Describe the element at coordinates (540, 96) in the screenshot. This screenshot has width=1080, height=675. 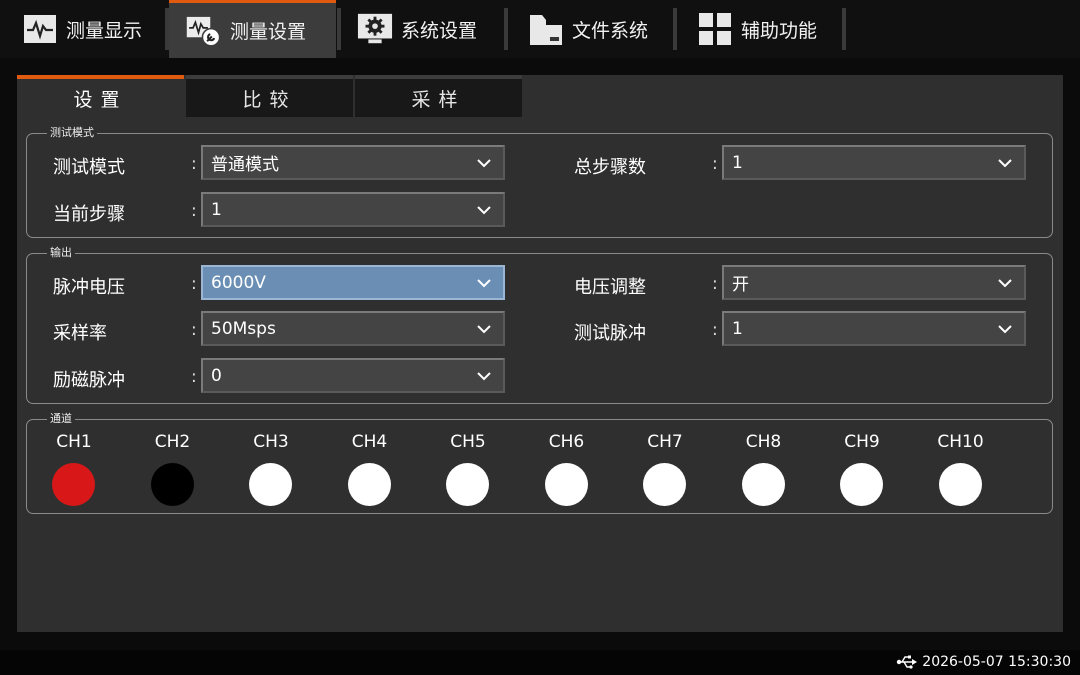
I see `subtab-bar: 设置 比较 采样` at that location.